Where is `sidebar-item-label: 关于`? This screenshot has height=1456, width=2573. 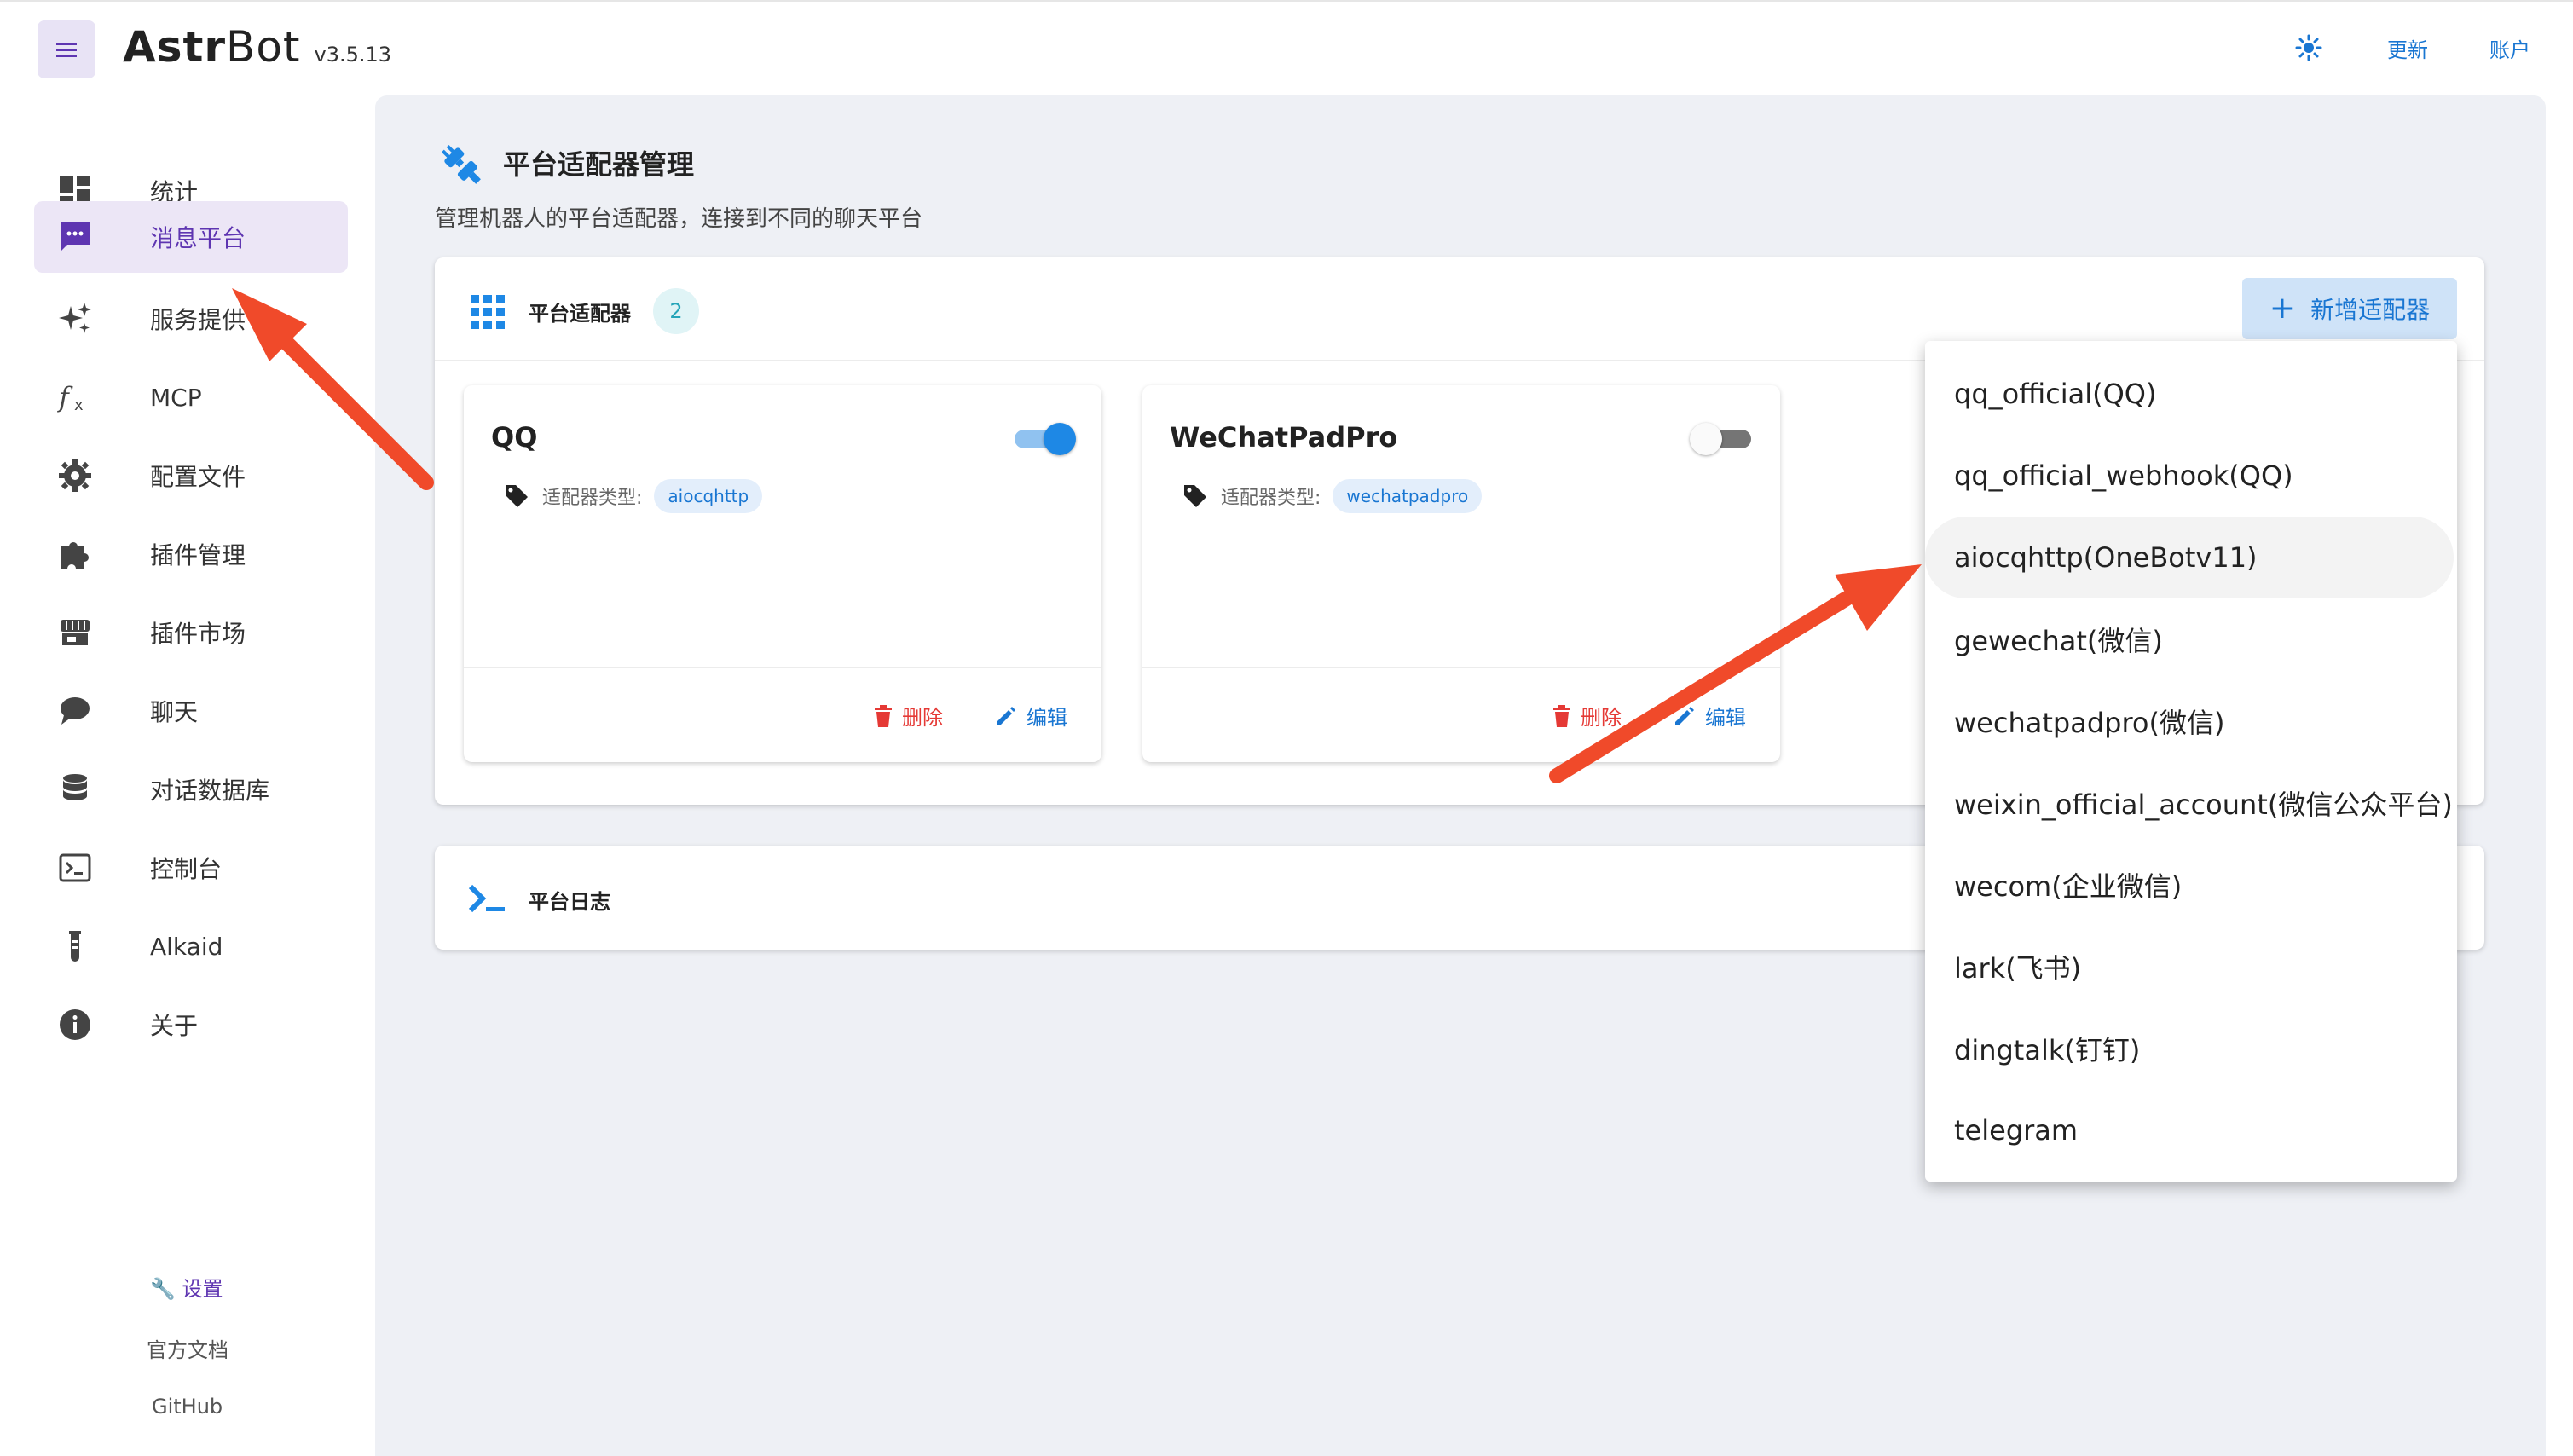 sidebar-item-label: 关于 is located at coordinates (174, 1026).